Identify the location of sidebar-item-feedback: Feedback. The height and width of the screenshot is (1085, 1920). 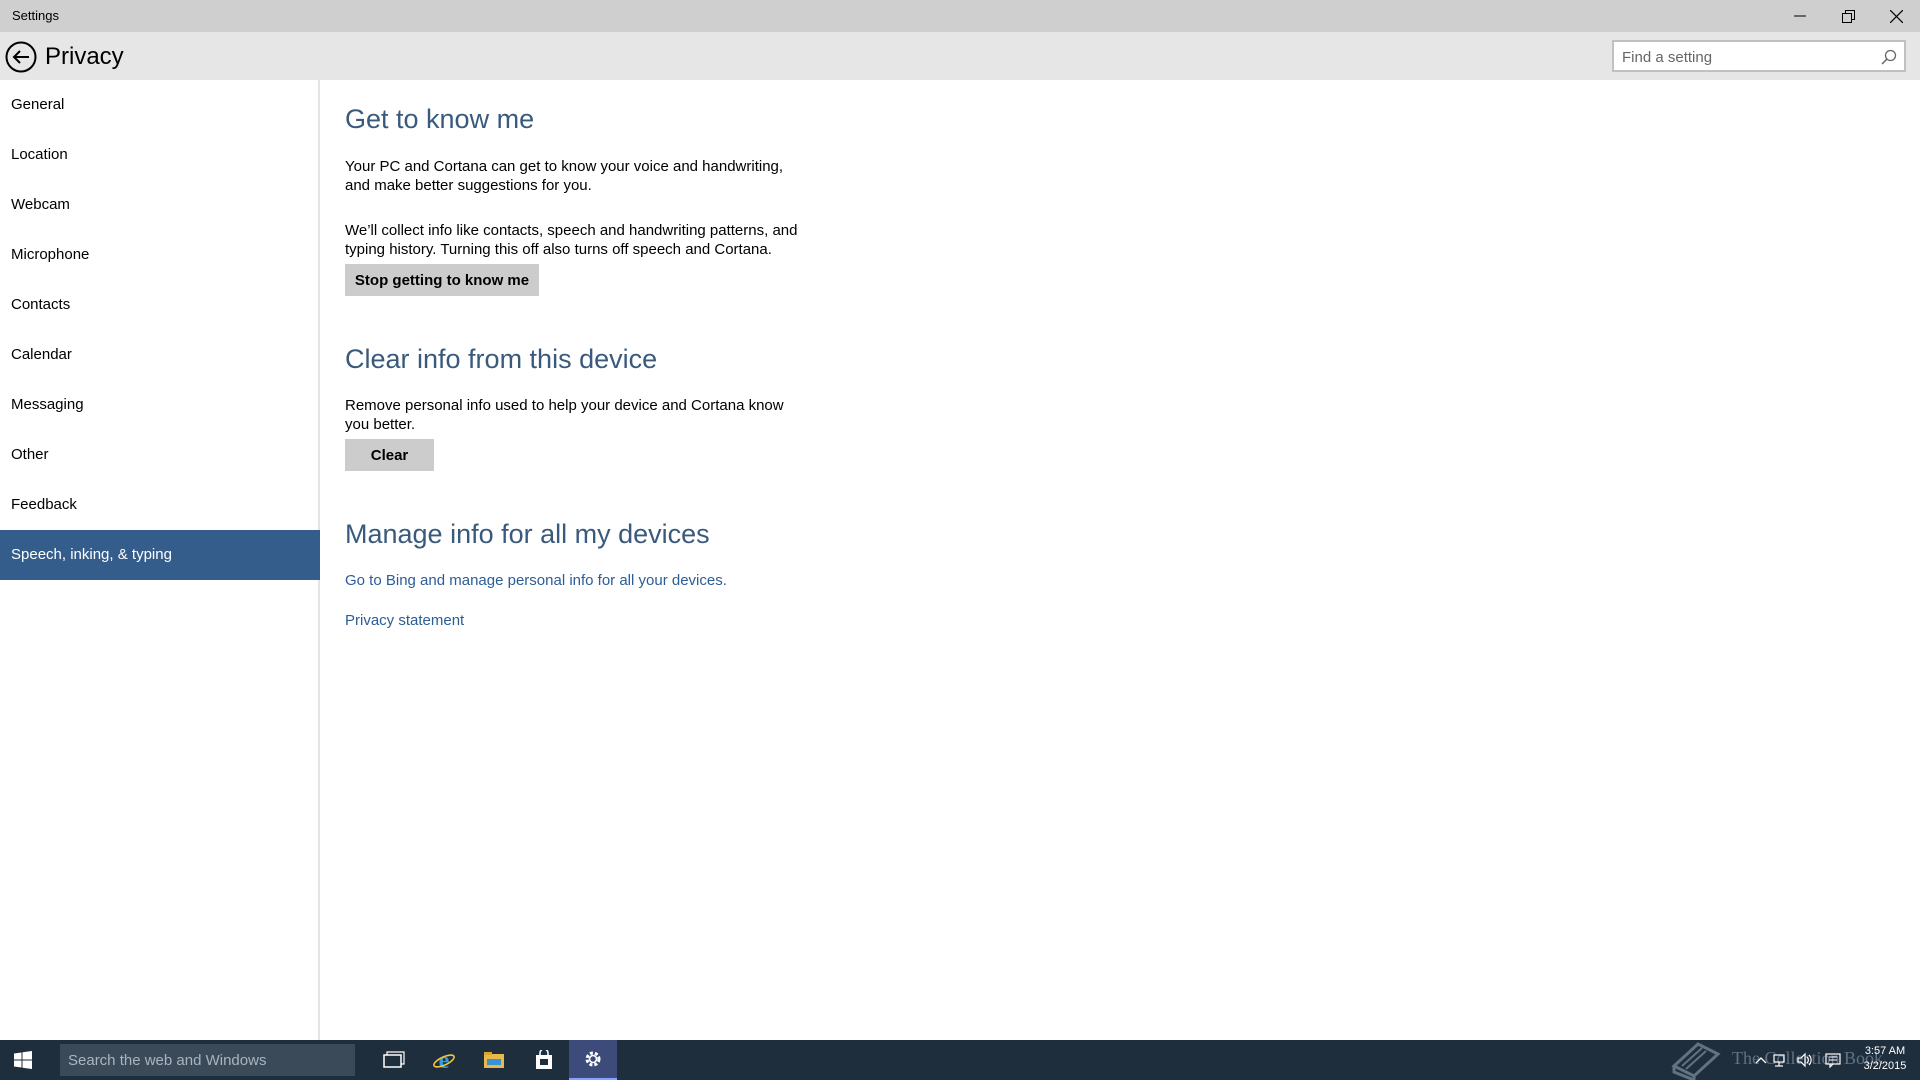
(160, 505).